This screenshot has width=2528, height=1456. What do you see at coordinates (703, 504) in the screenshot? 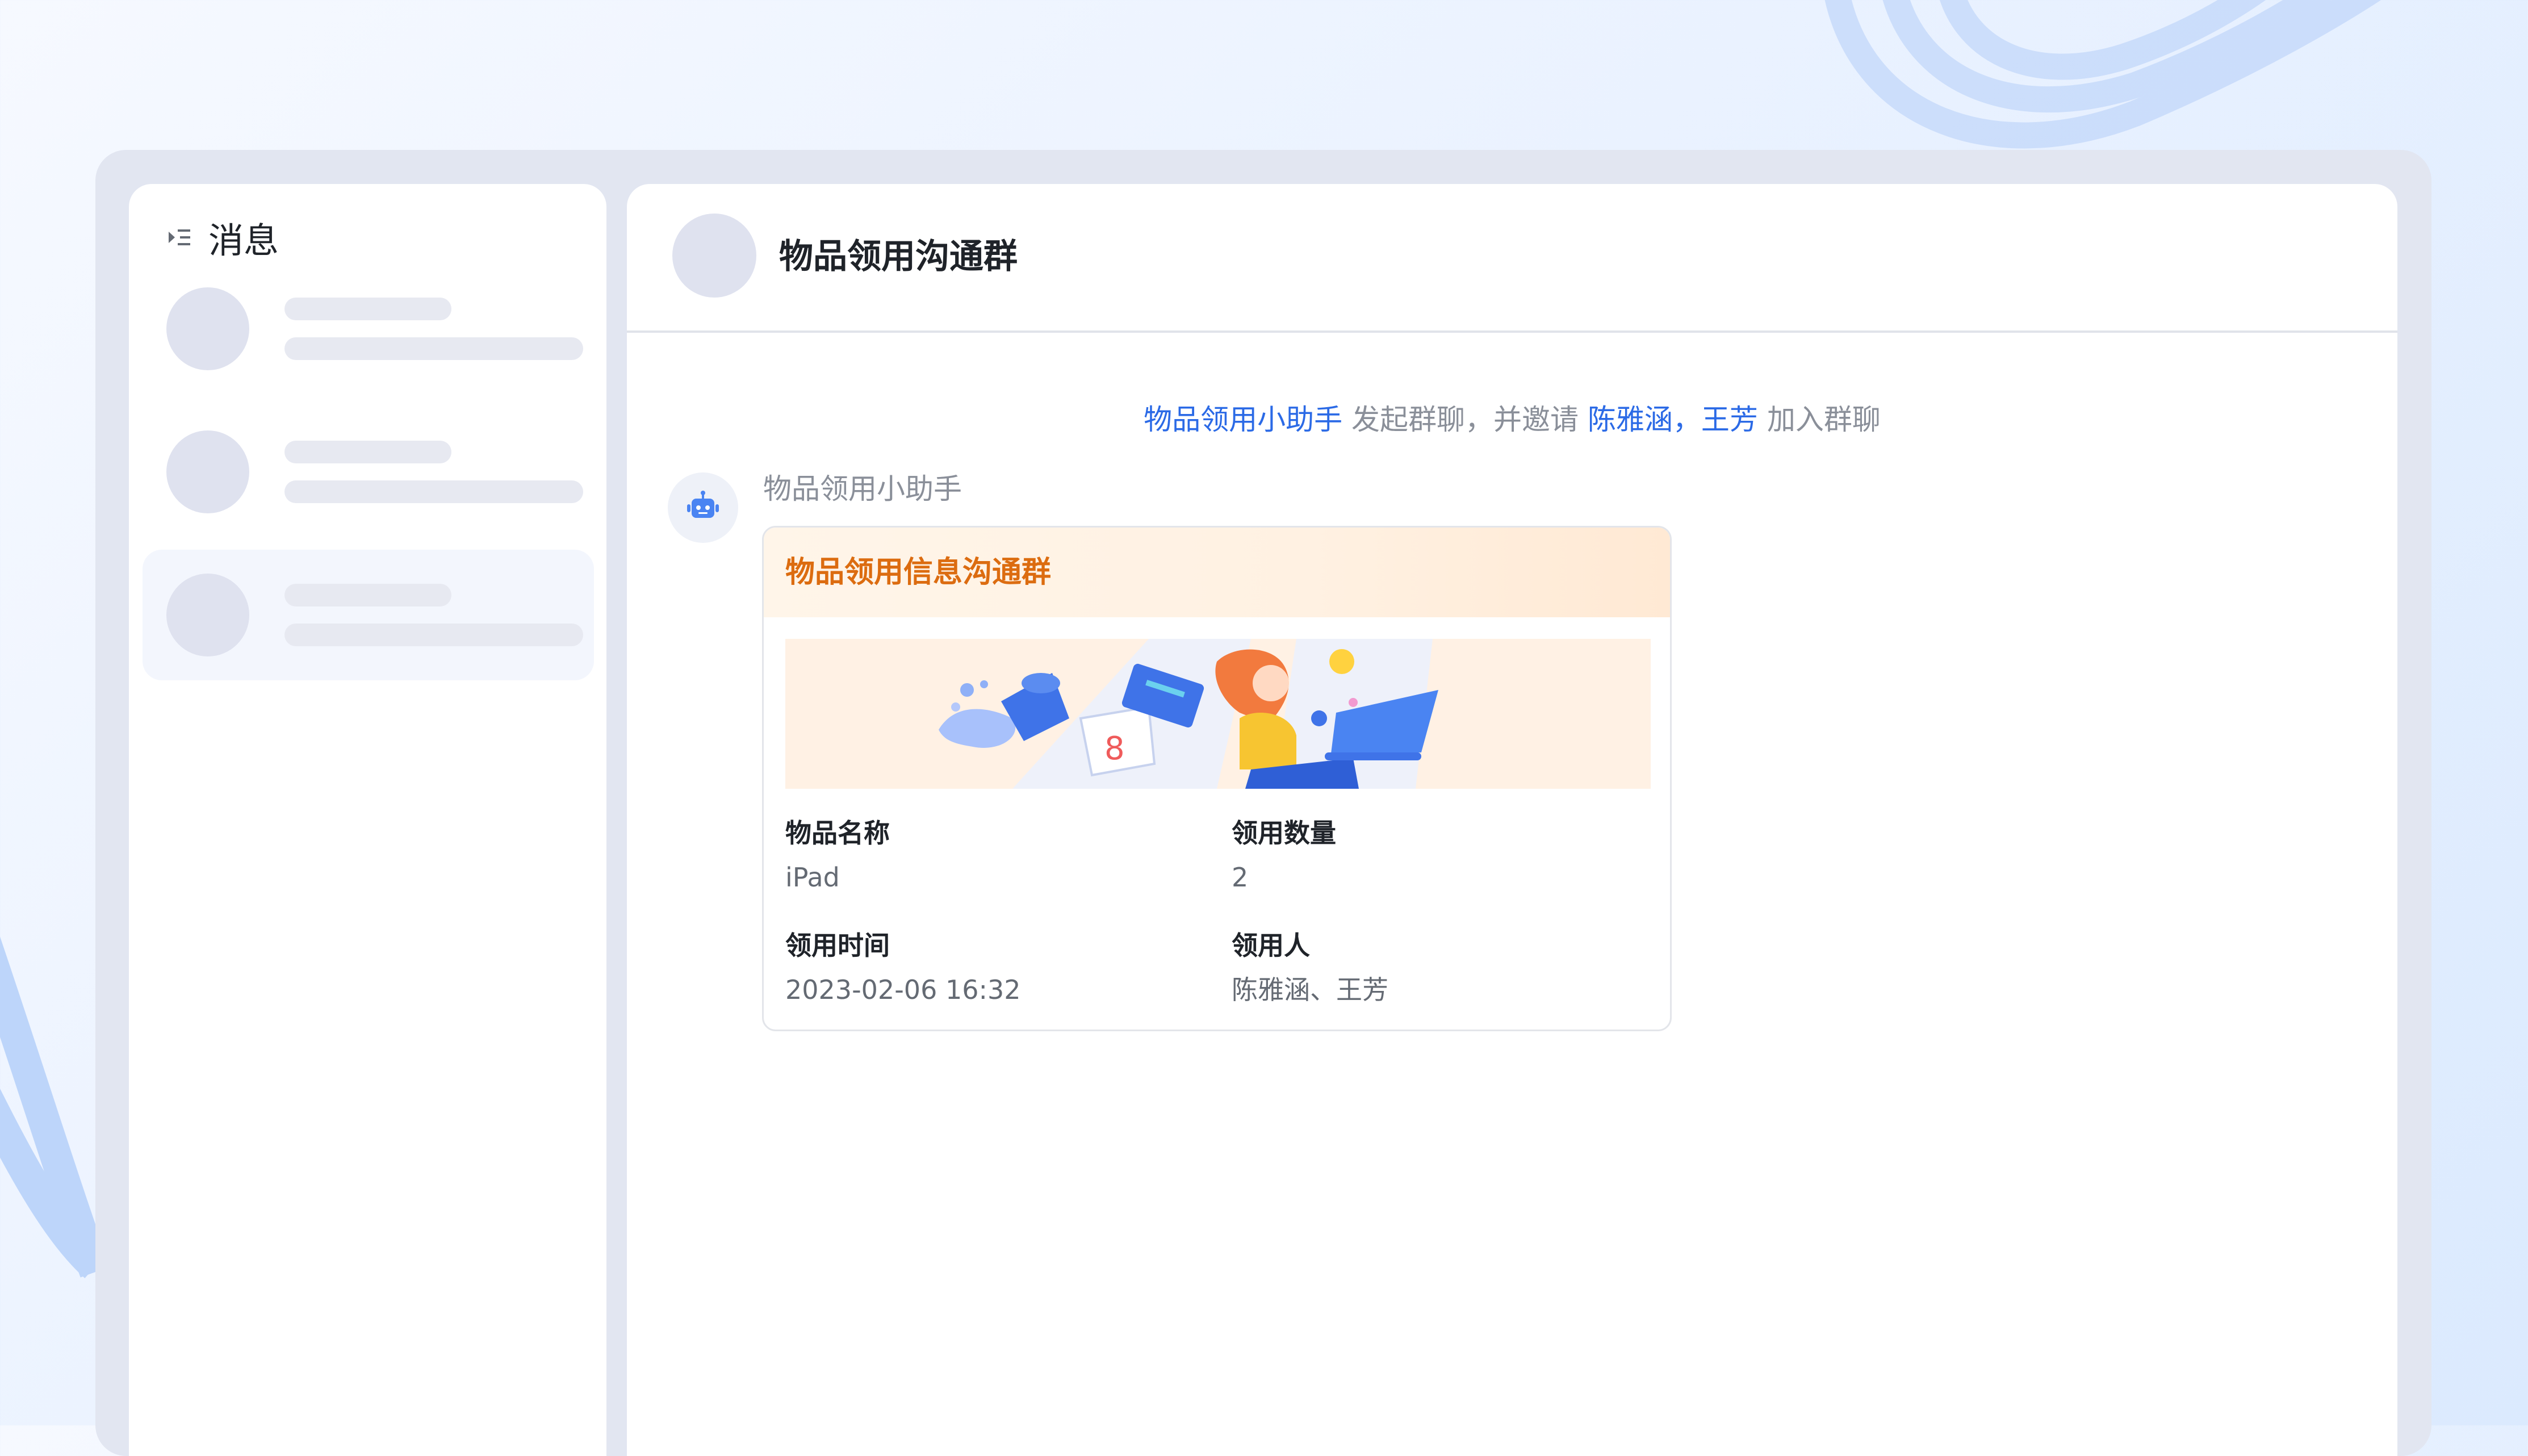
I see `robot-icon` at bounding box center [703, 504].